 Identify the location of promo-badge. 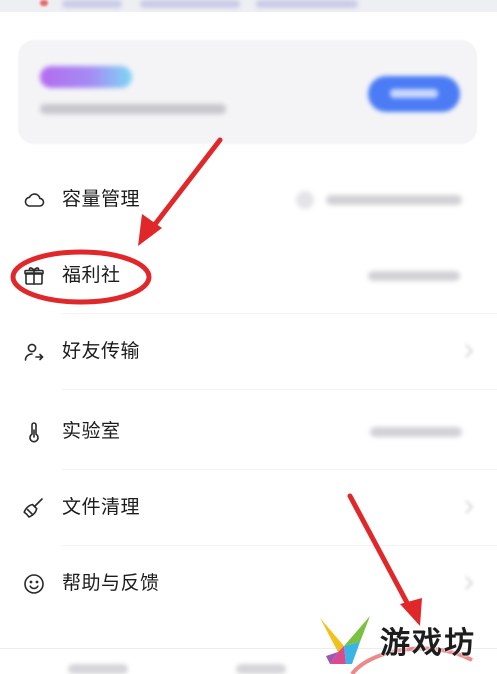
(86, 77).